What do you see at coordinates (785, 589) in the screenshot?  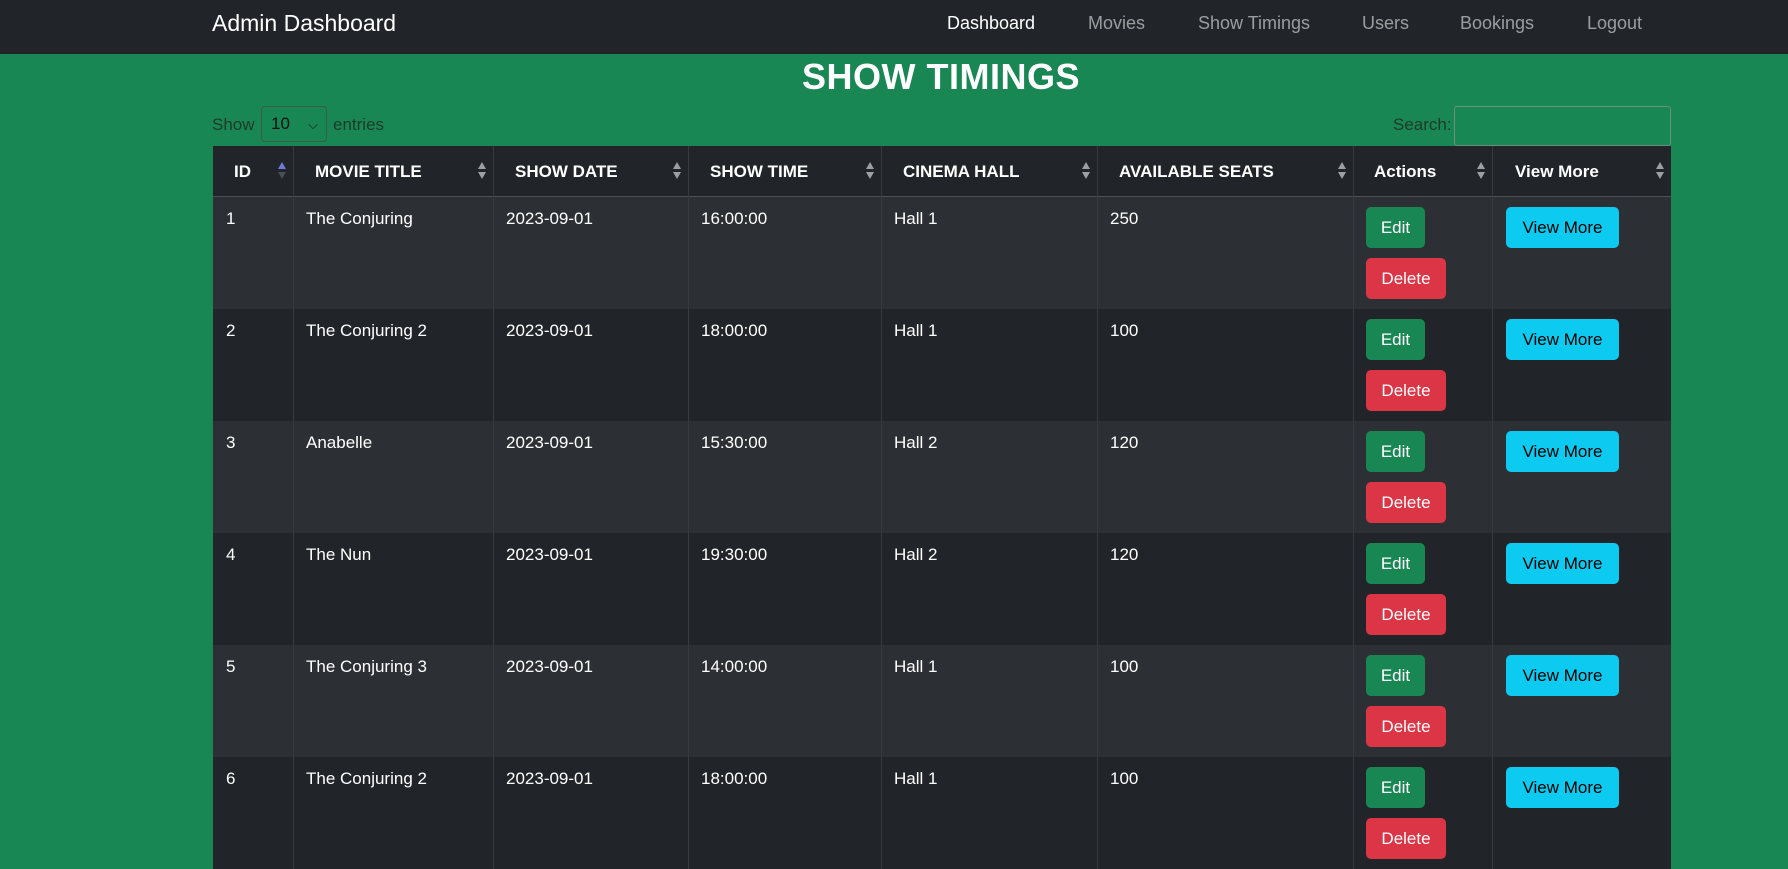 I see `cell-show-time: 19:30:00` at bounding box center [785, 589].